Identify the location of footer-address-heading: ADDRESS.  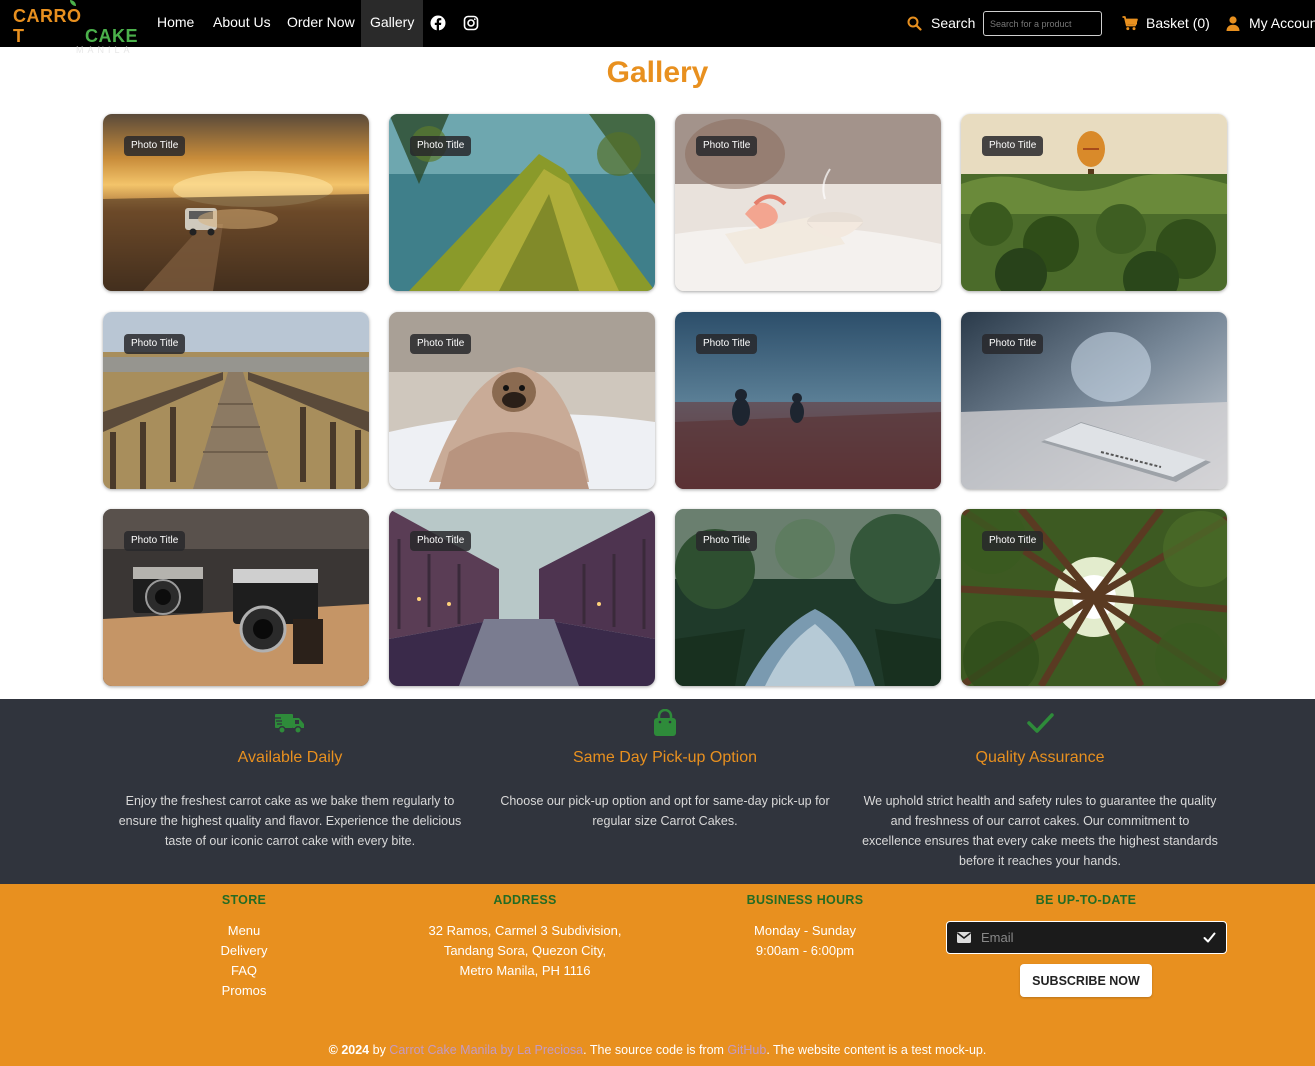
(525, 900).